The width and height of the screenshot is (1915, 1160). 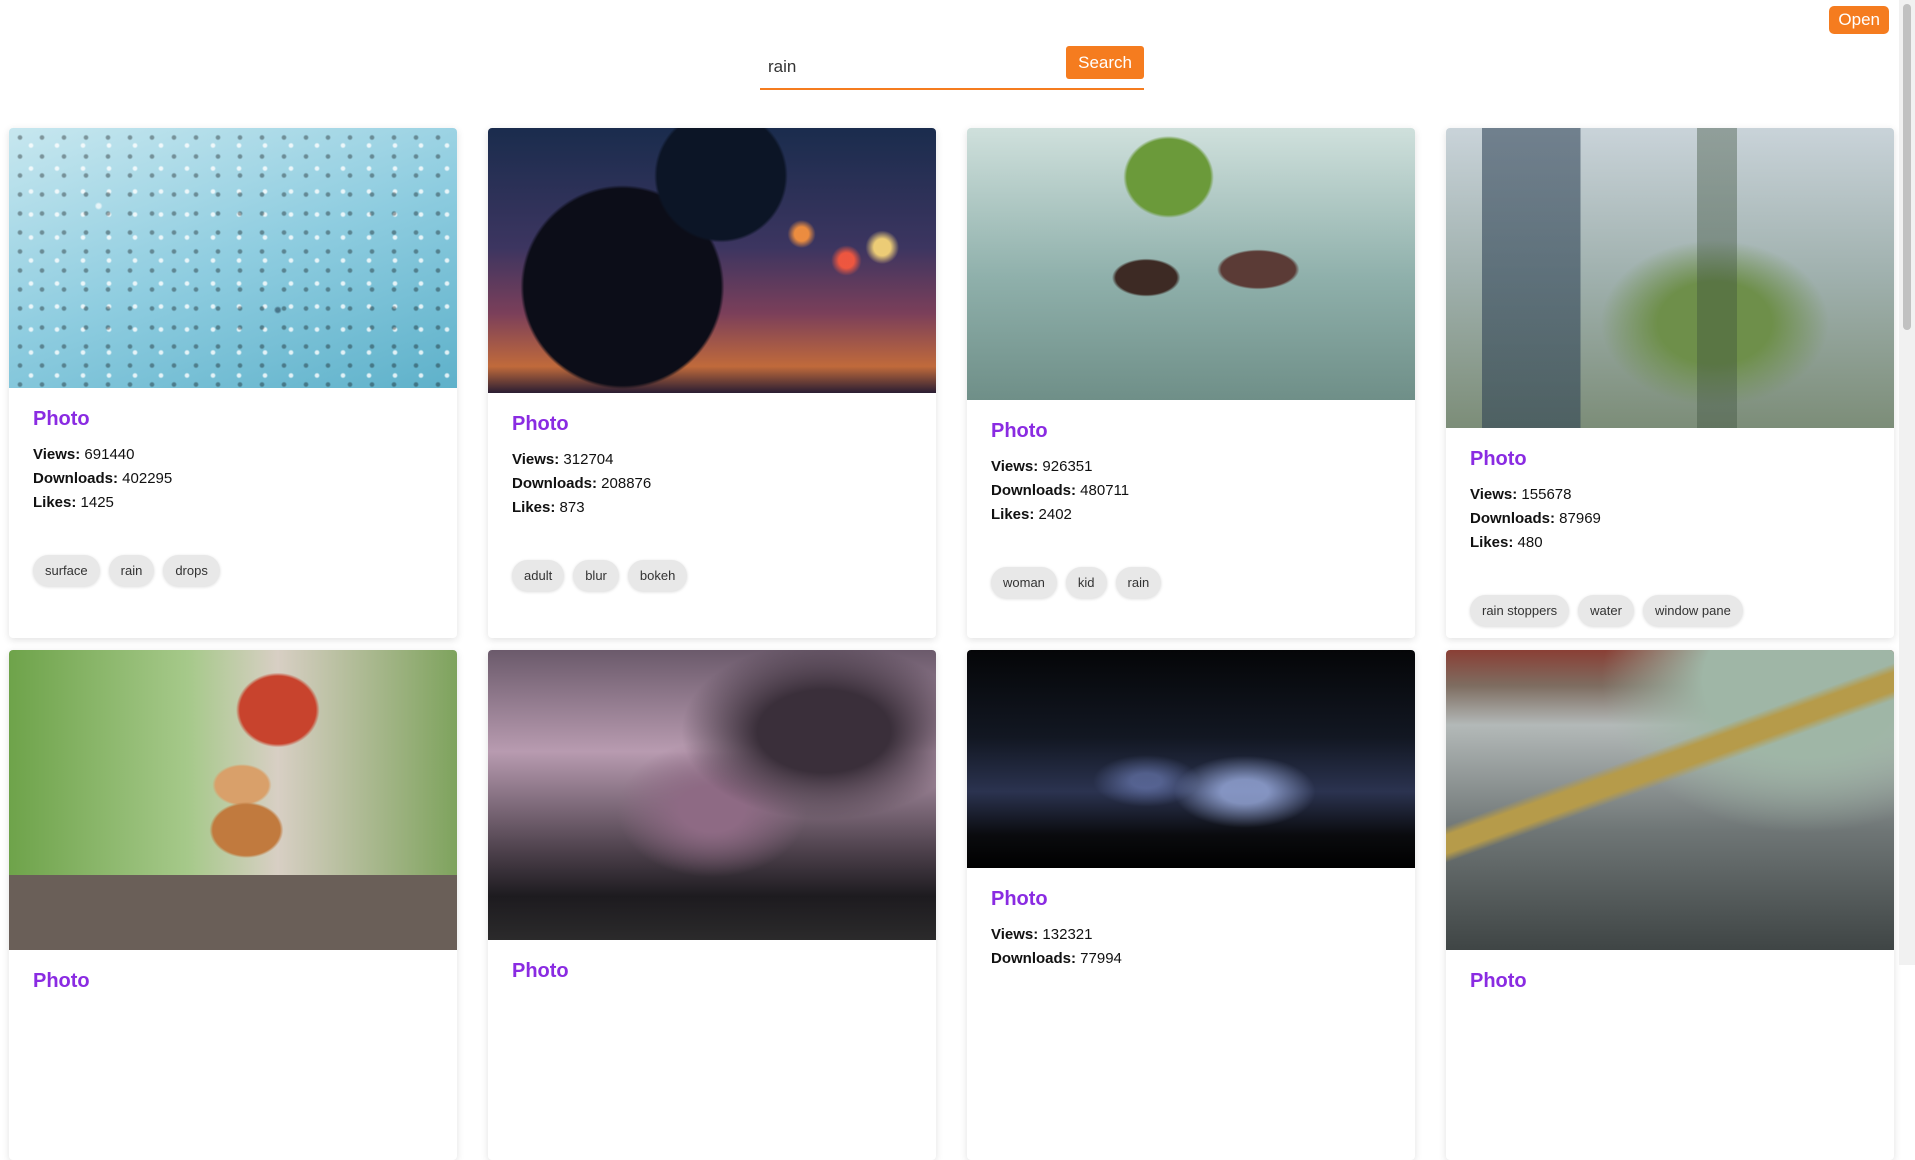 I want to click on views-value: 691440, so click(x=109, y=454).